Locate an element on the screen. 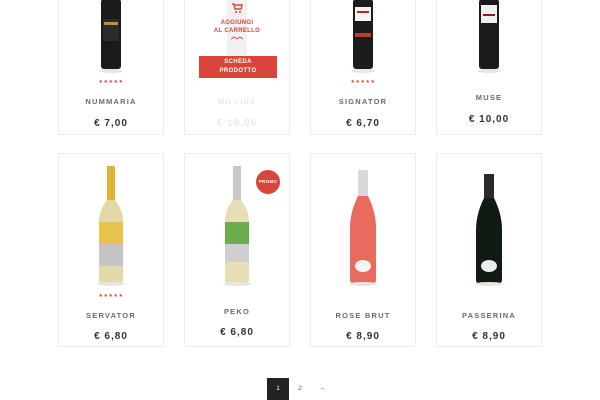  product-name: PEKO is located at coordinates (237, 311).